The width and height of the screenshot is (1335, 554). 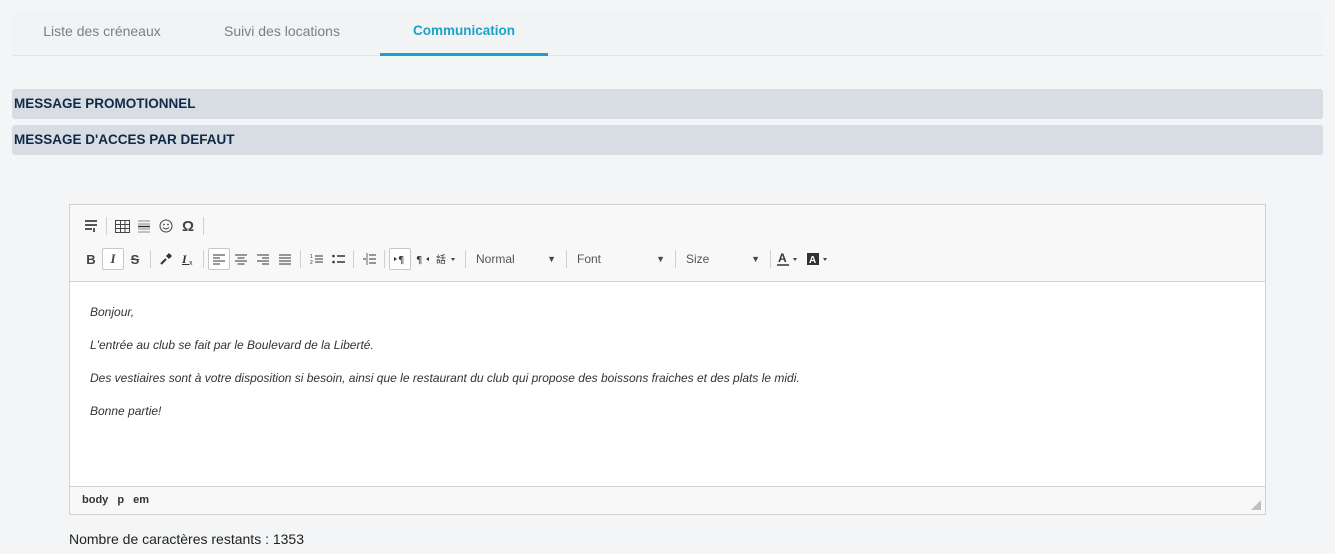 I want to click on language-icon: 話, so click(x=447, y=259).